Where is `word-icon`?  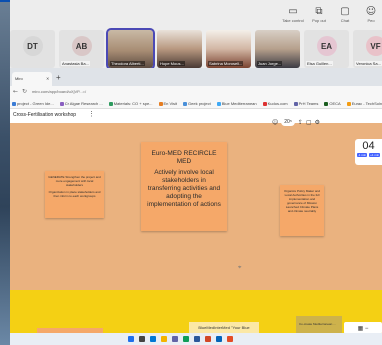
word-icon is located at coordinates (197, 339).